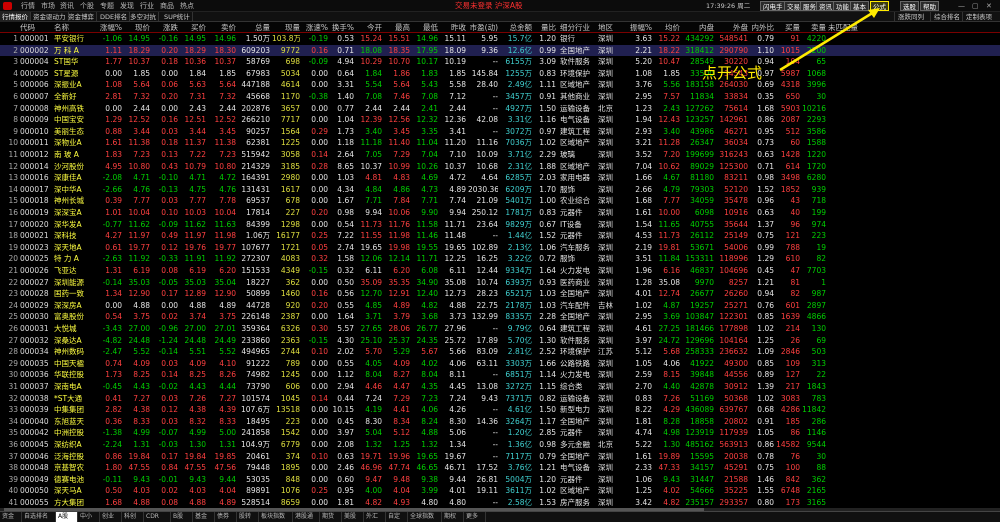 This screenshot has width=1000, height=522. Describe the element at coordinates (859, 6) in the screenshot. I see `function-button: 基本` at that location.